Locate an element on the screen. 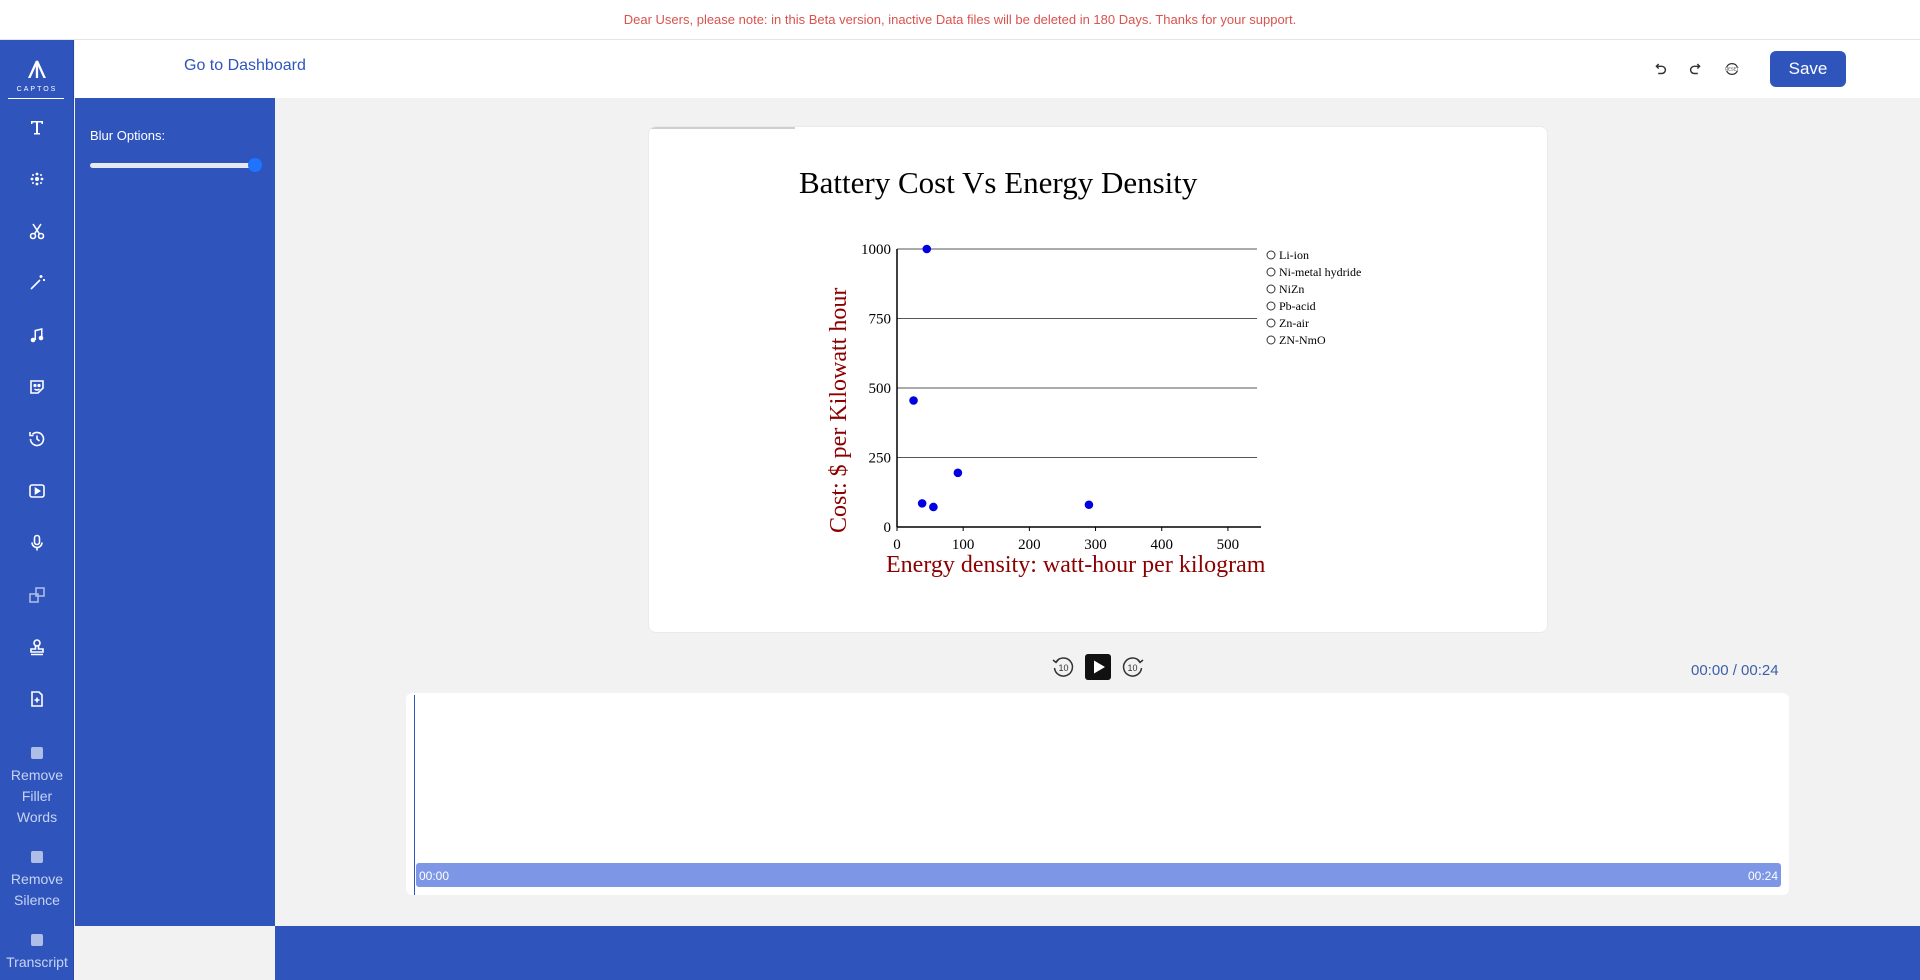 The width and height of the screenshot is (1920, 980). remove-filler-words-toggle: Remove Filler Words is located at coordinates (37, 787).